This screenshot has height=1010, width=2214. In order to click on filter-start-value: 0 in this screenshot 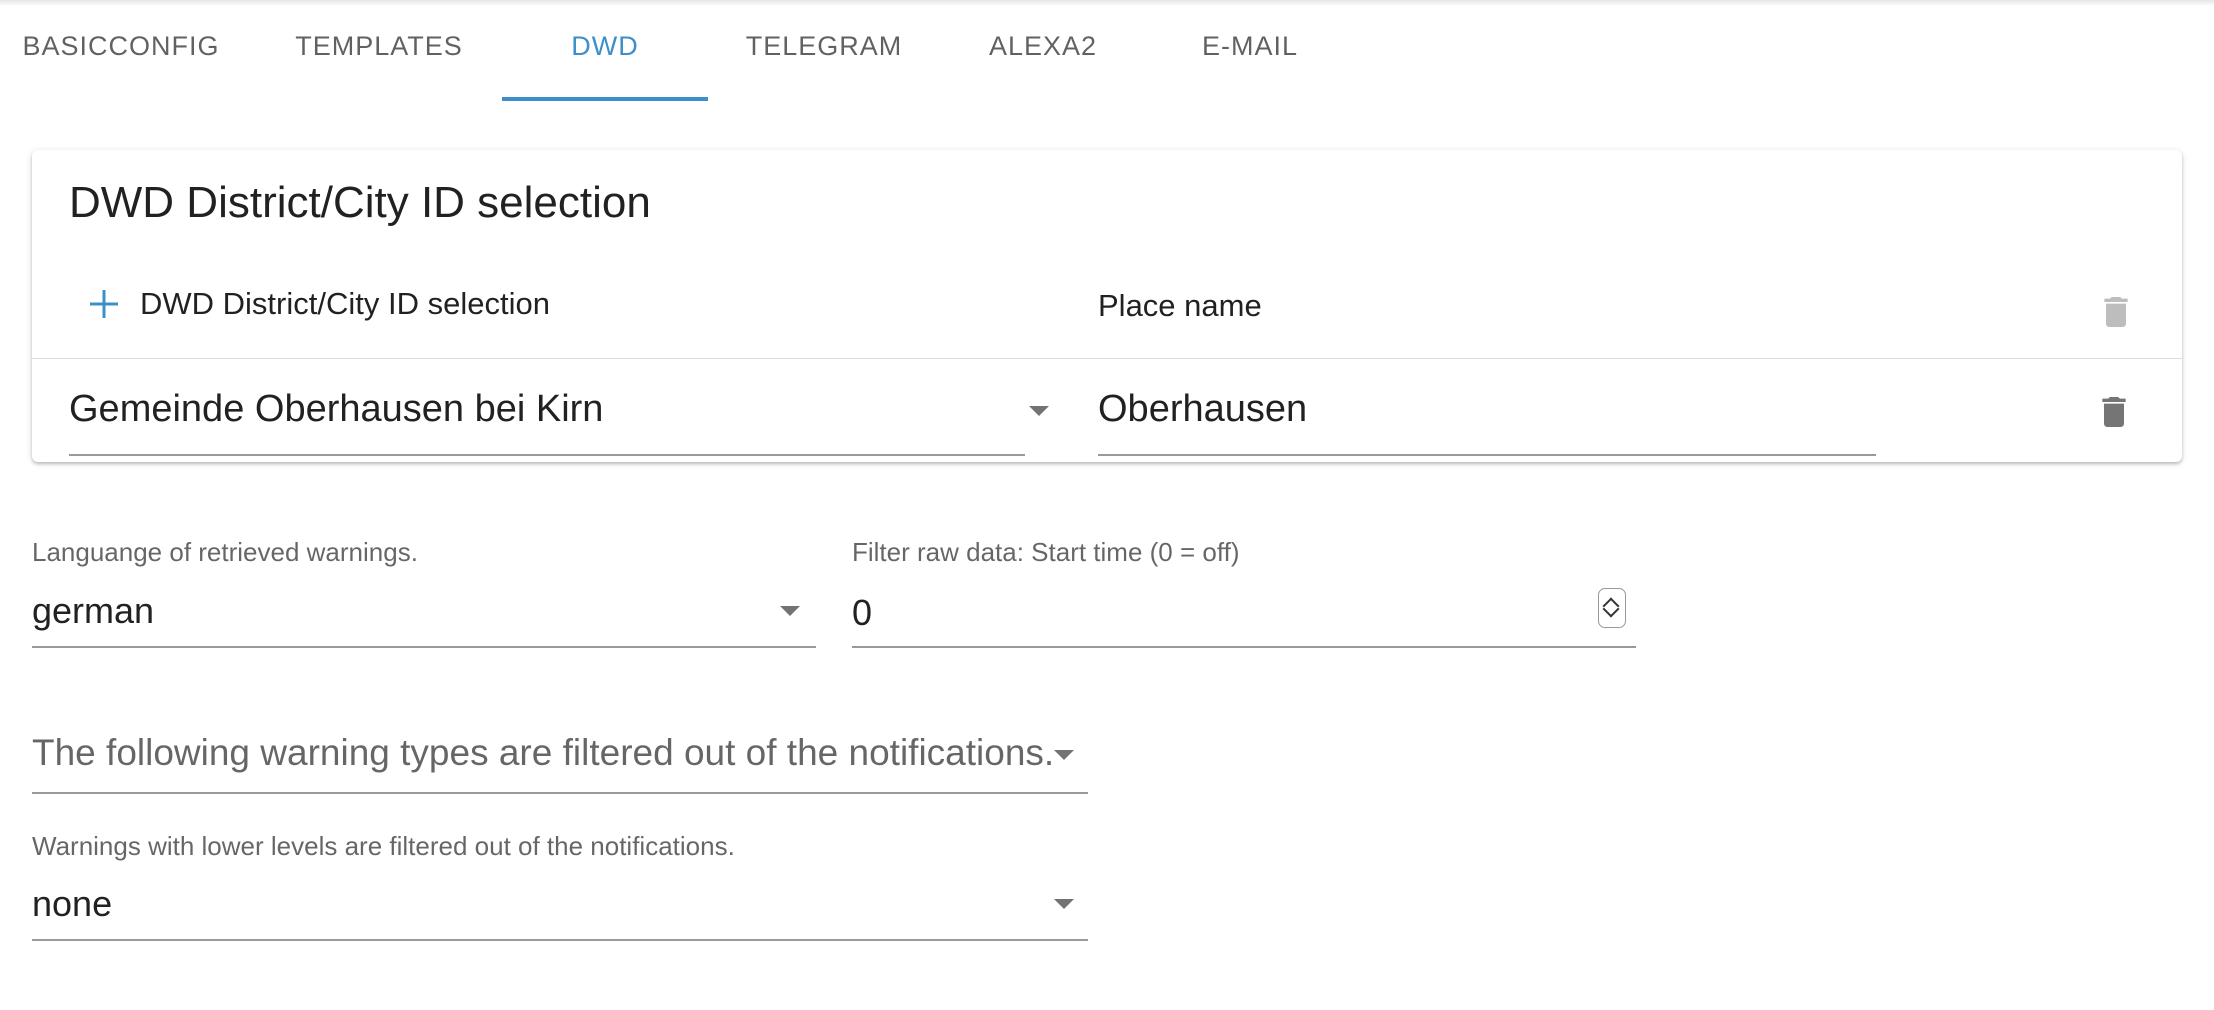, I will do `click(862, 612)`.